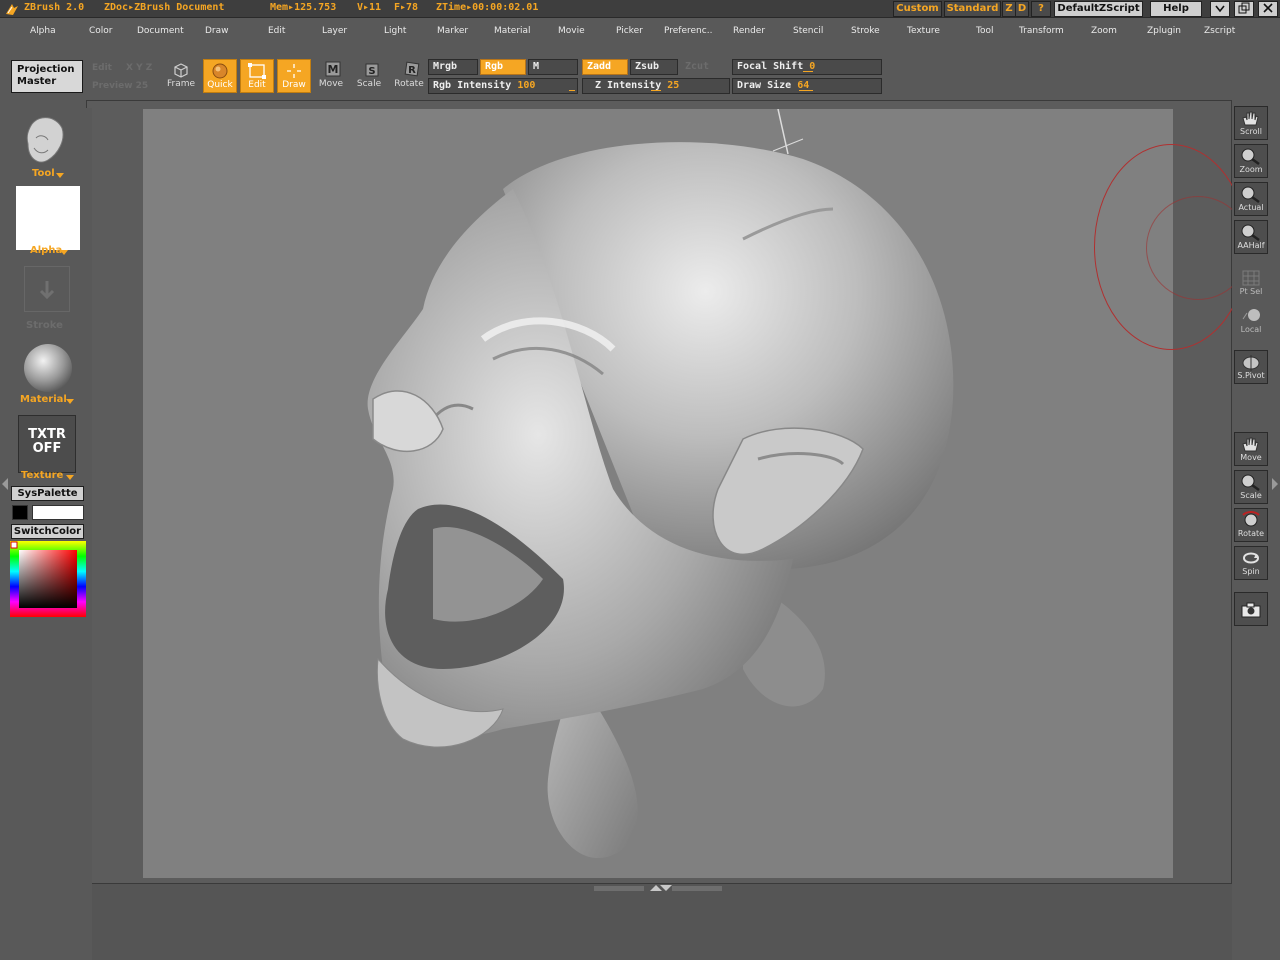 Image resolution: width=1280 pixels, height=960 pixels. I want to click on frame-button: Frame, so click(181, 76).